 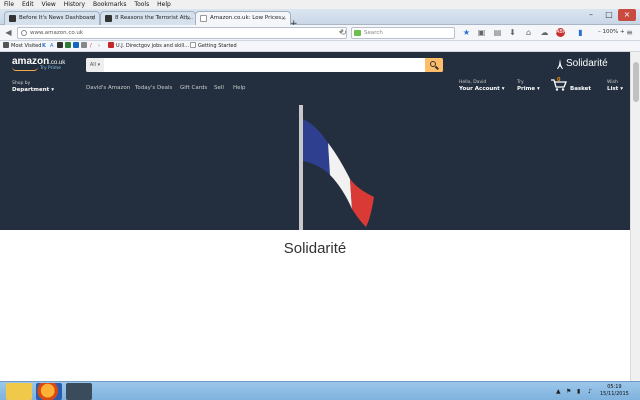 What do you see at coordinates (239, 88) in the screenshot?
I see `nav-help: Help` at bounding box center [239, 88].